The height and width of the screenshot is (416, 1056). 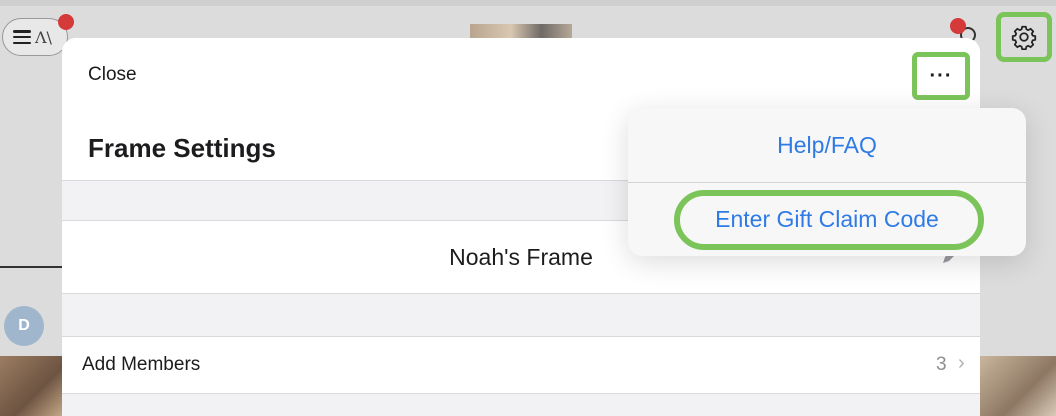 I want to click on avatar: D, so click(x=24, y=326).